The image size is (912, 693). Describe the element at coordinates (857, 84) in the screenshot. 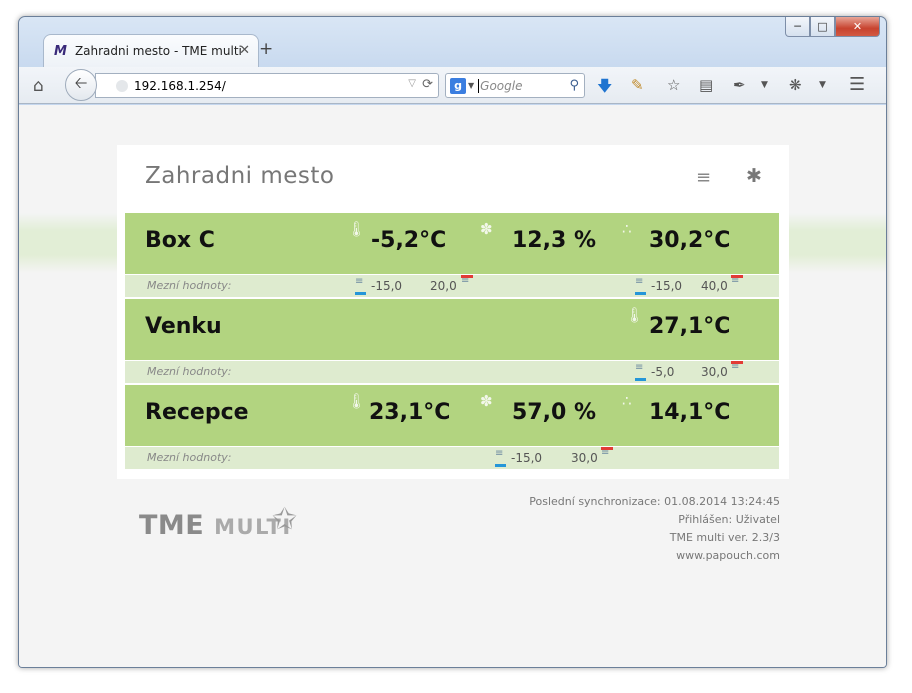

I see `hamburger-menu-icon: ☰` at that location.